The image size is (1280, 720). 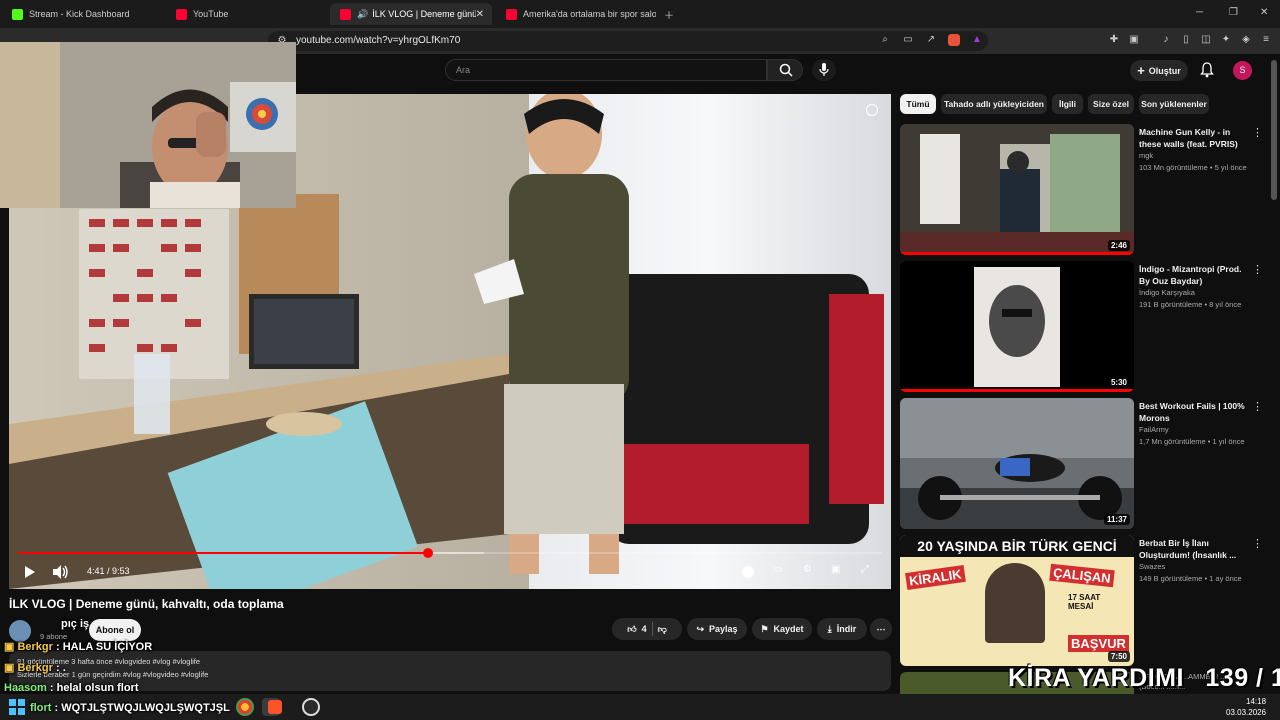 I want to click on music-icon: ♪, so click(x=1166, y=40).